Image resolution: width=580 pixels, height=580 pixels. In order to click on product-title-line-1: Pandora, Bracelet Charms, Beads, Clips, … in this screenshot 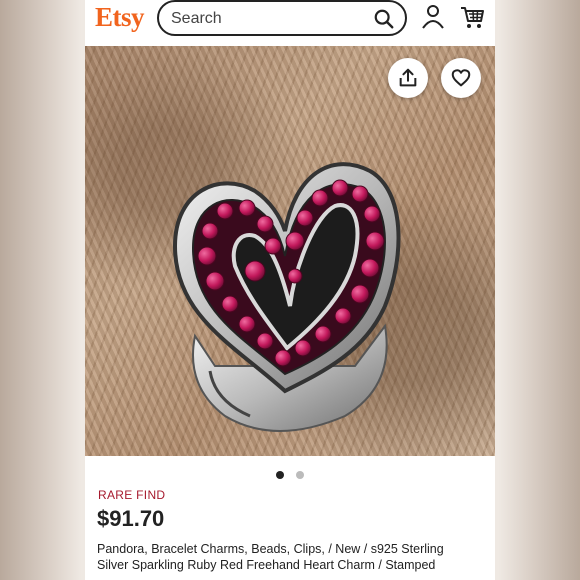, I will do `click(270, 549)`.